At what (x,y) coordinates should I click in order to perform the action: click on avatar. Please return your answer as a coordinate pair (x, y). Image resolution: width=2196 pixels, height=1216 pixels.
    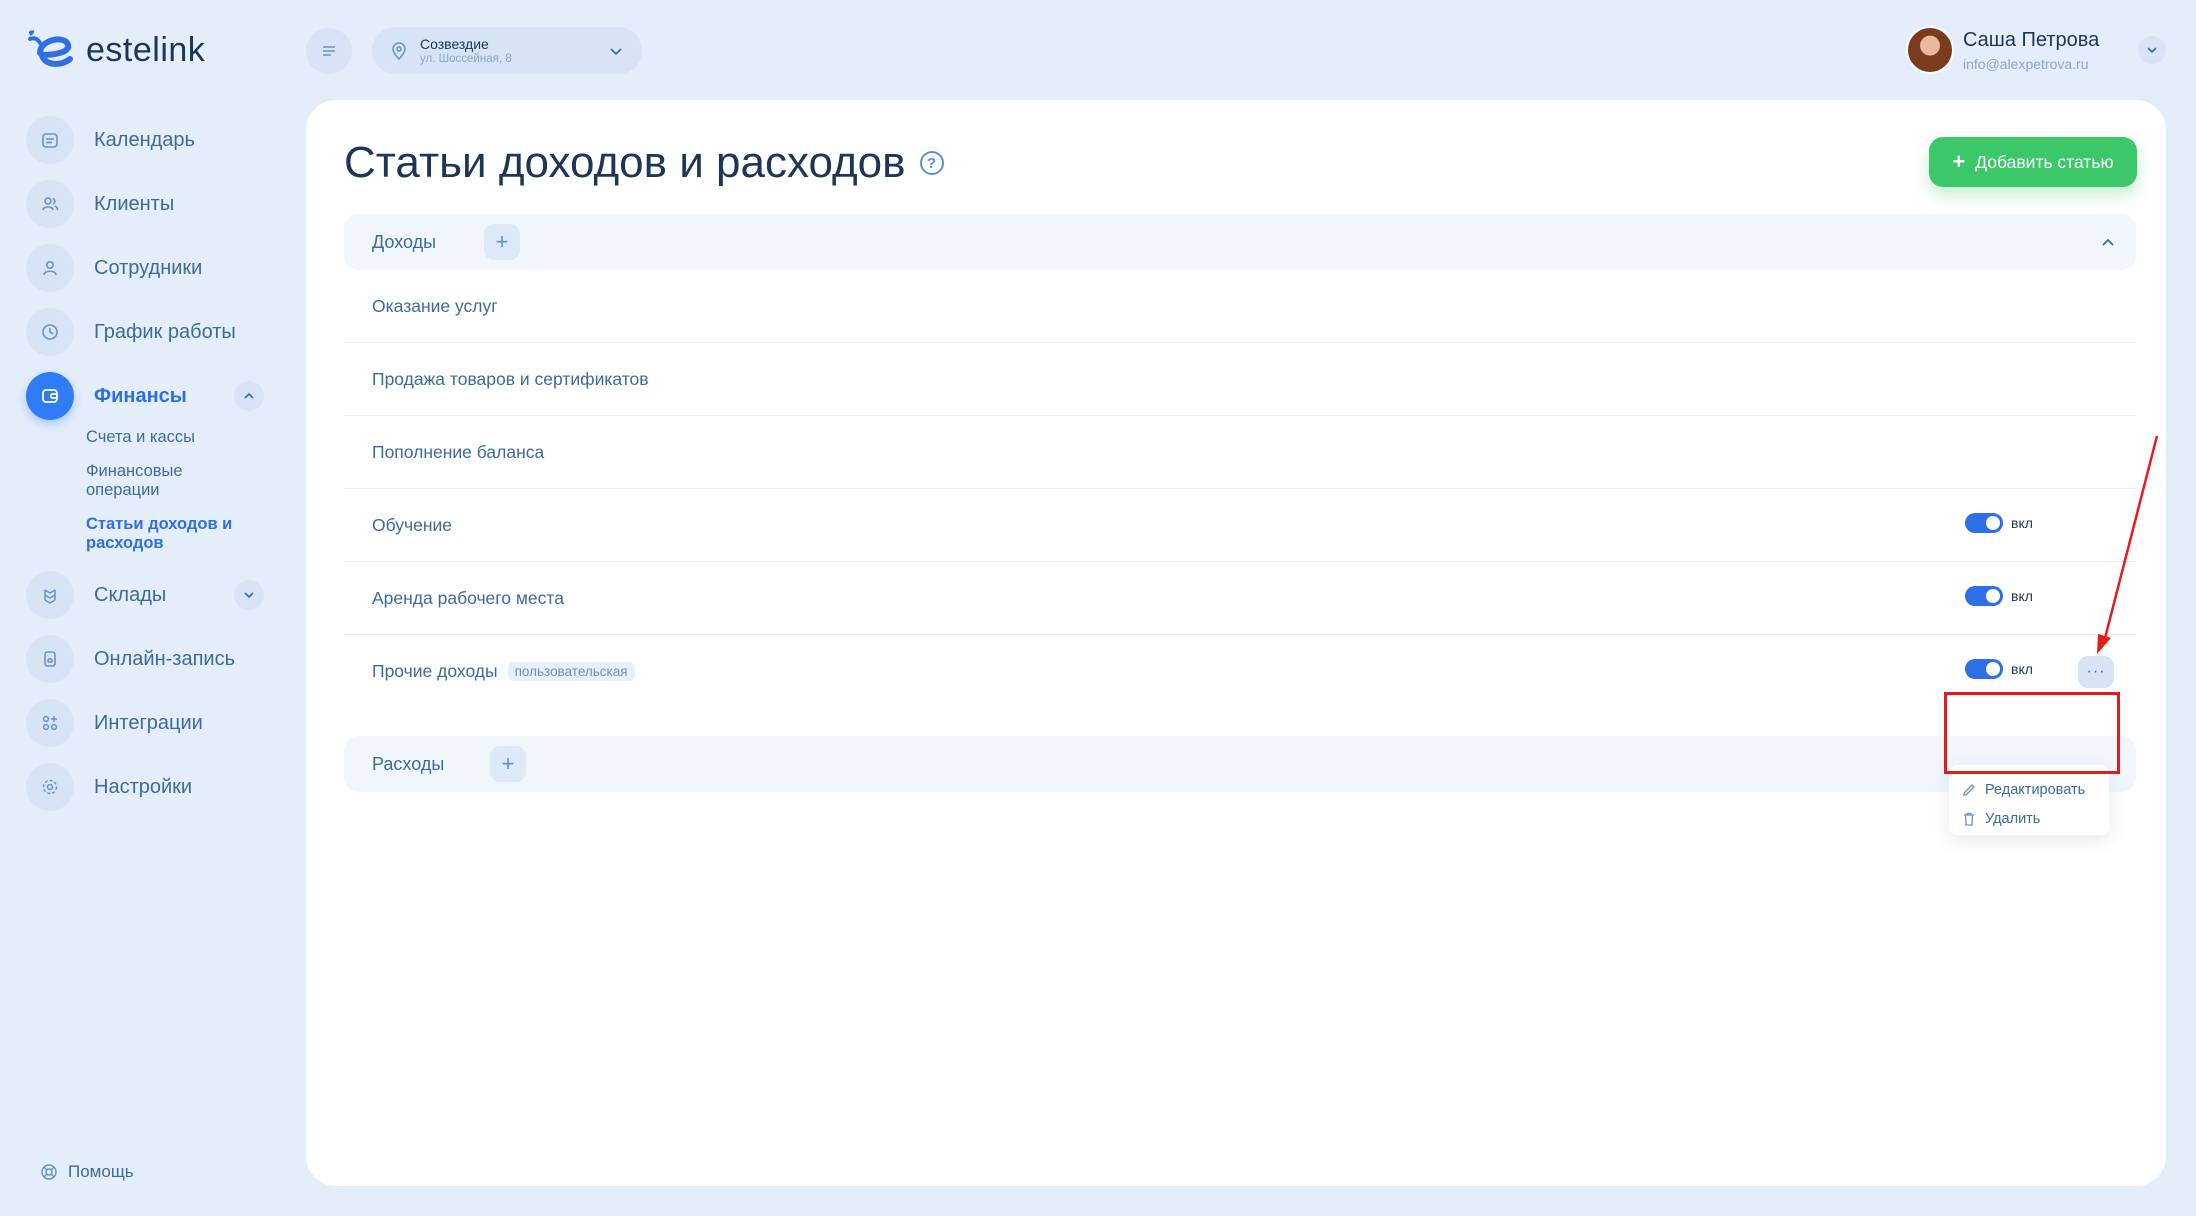
    Looking at the image, I should click on (1930, 50).